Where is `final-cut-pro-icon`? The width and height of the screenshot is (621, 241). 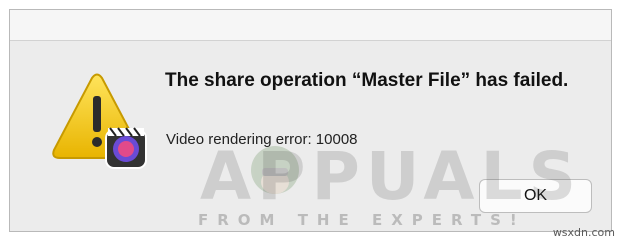 final-cut-pro-icon is located at coordinates (126, 148).